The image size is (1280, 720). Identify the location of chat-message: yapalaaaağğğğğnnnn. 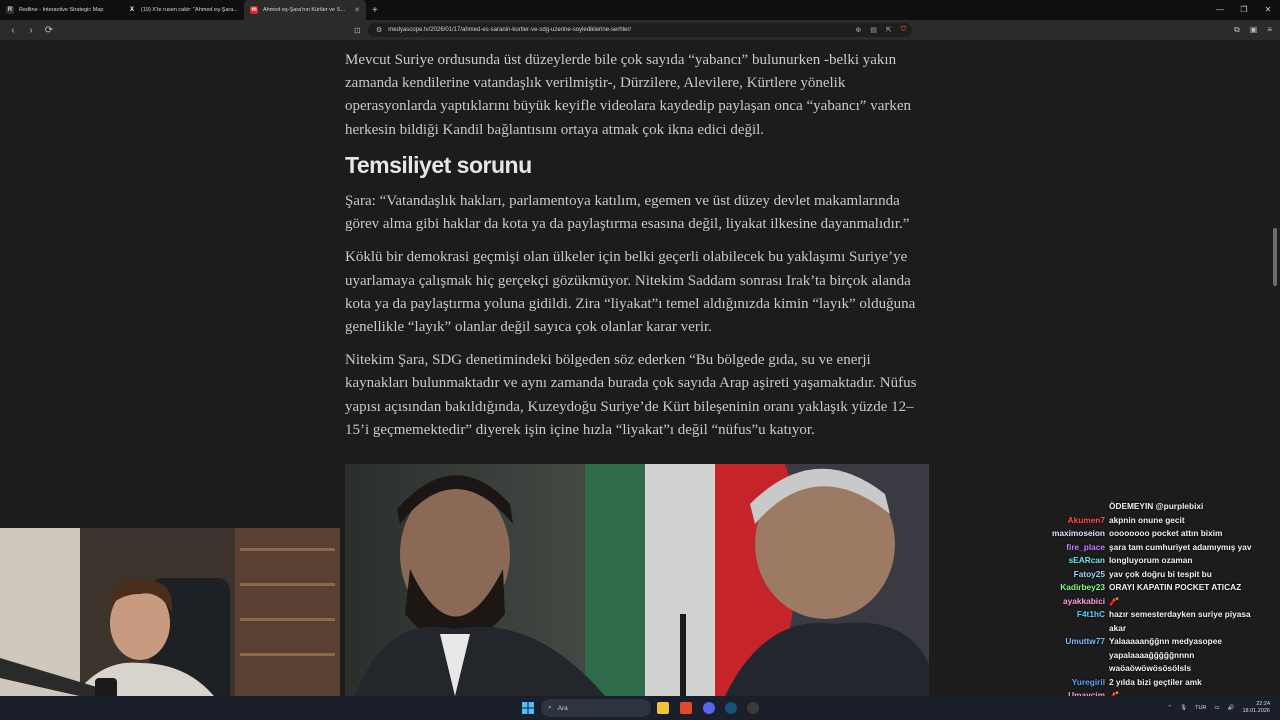
(1160, 656).